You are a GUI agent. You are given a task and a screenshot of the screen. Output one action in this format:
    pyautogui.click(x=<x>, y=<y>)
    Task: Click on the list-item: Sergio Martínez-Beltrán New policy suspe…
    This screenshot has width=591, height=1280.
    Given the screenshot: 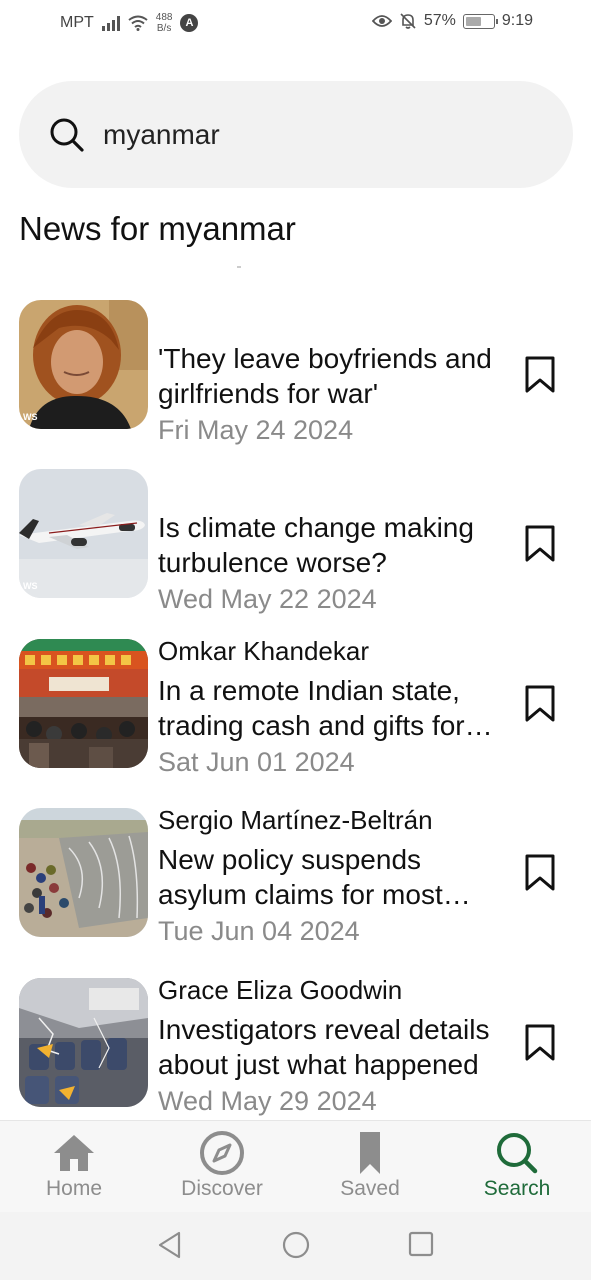 What is the action you would take?
    pyautogui.click(x=295, y=881)
    